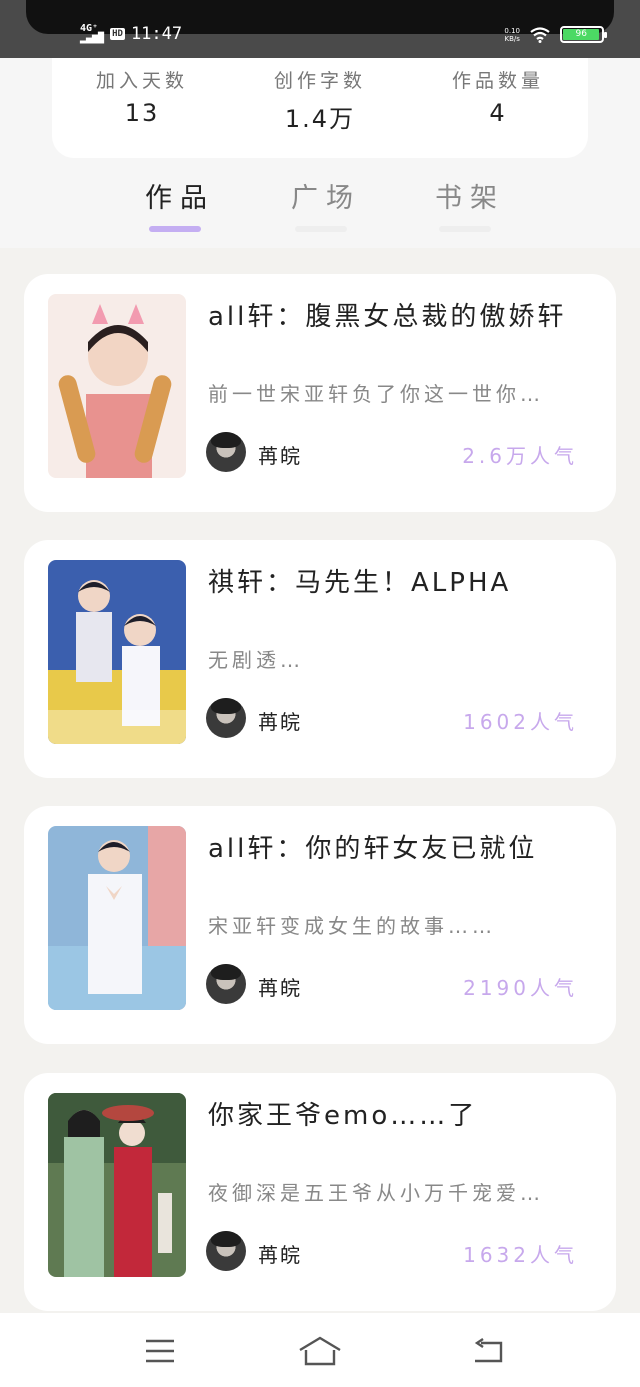 The image size is (640, 1387). What do you see at coordinates (520, 456) in the screenshot?
I see `work-popularity: 2.6万人气` at bounding box center [520, 456].